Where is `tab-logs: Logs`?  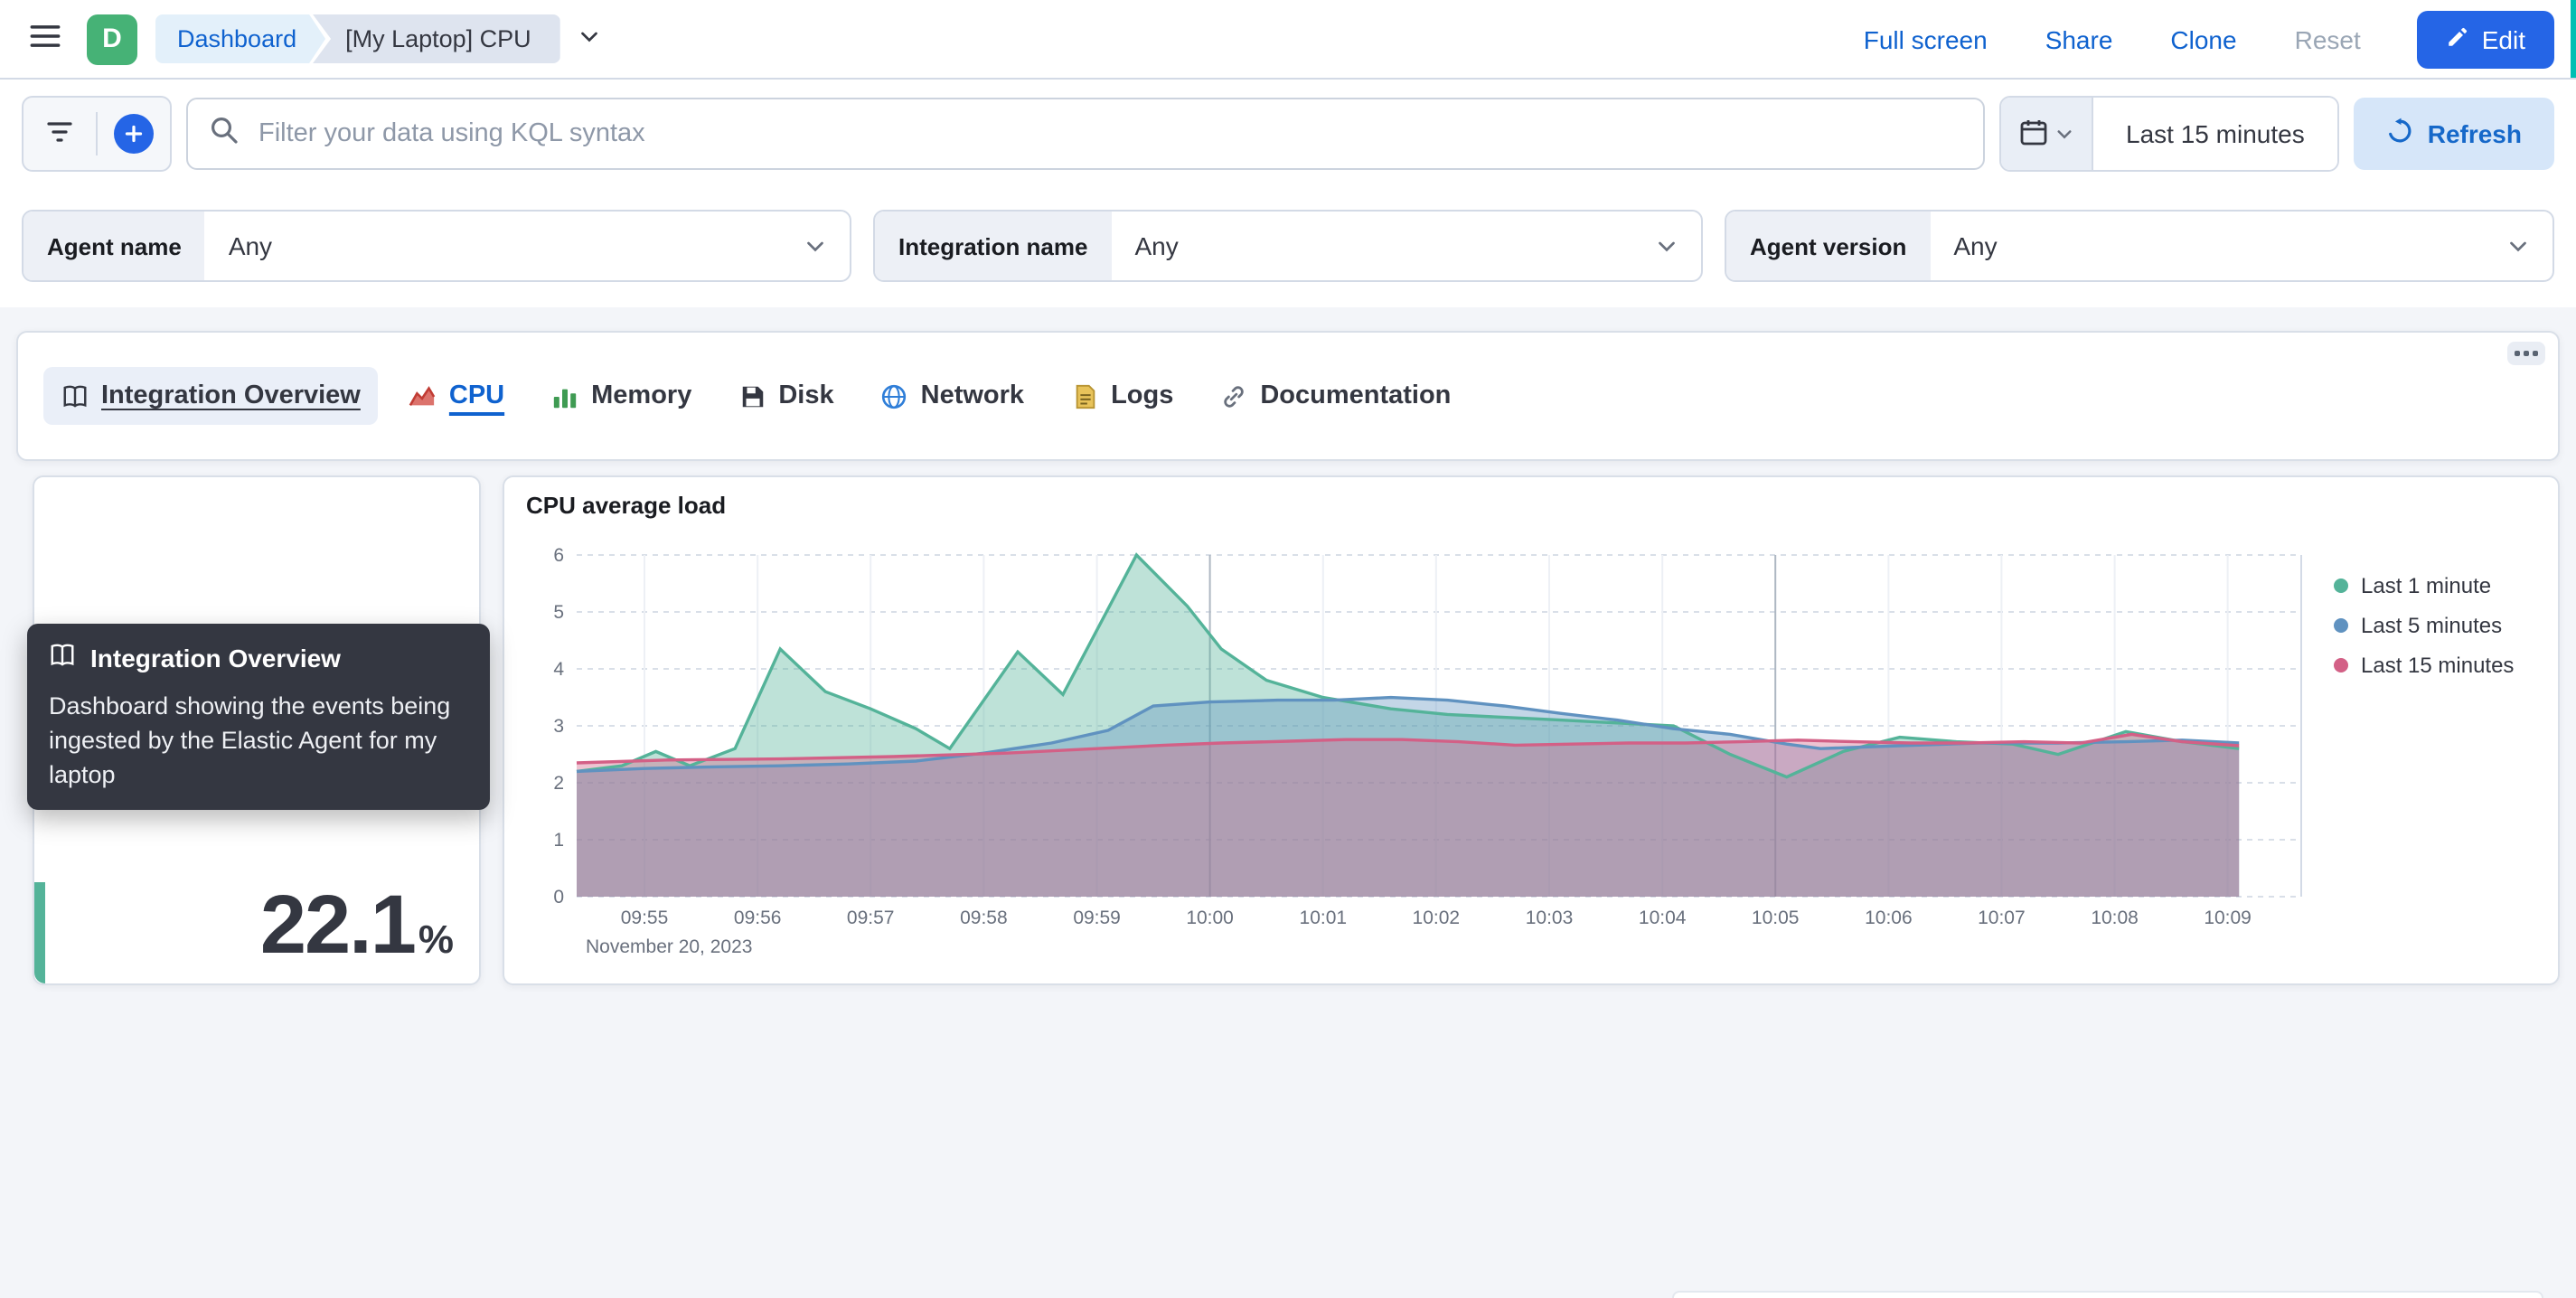
tab-logs: Logs is located at coordinates (1122, 395).